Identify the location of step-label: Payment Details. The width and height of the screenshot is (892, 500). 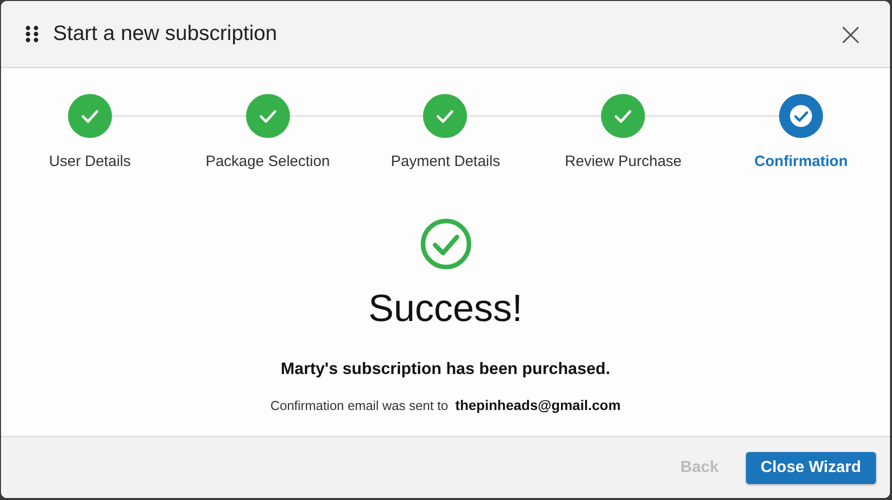
(445, 161).